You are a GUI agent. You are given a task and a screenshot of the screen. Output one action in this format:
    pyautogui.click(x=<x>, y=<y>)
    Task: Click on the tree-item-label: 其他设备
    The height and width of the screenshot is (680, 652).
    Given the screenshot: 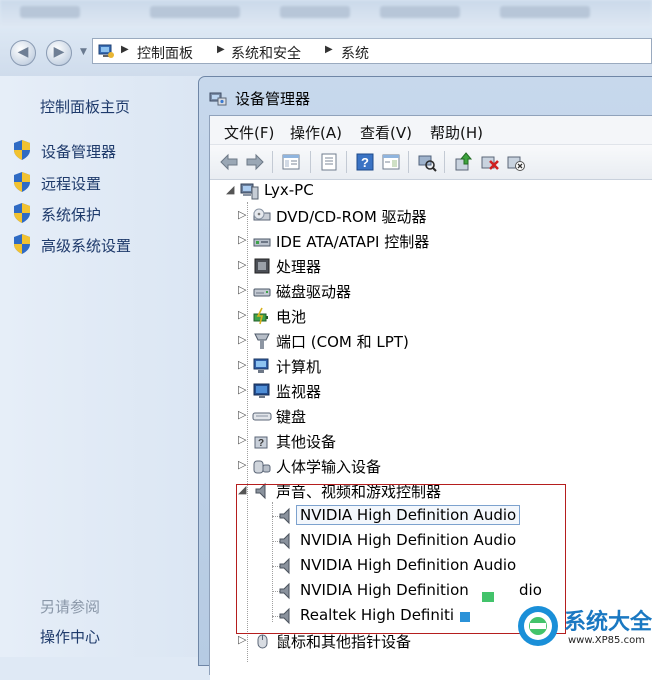 What is the action you would take?
    pyautogui.click(x=306, y=442)
    